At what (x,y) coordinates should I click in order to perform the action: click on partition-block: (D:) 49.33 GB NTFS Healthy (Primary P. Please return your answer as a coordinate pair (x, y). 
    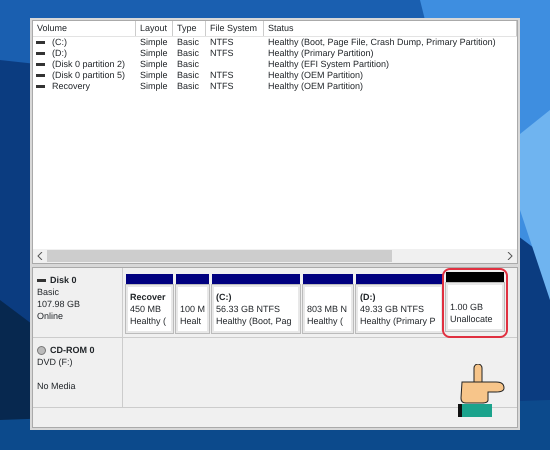
    Looking at the image, I should click on (399, 309).